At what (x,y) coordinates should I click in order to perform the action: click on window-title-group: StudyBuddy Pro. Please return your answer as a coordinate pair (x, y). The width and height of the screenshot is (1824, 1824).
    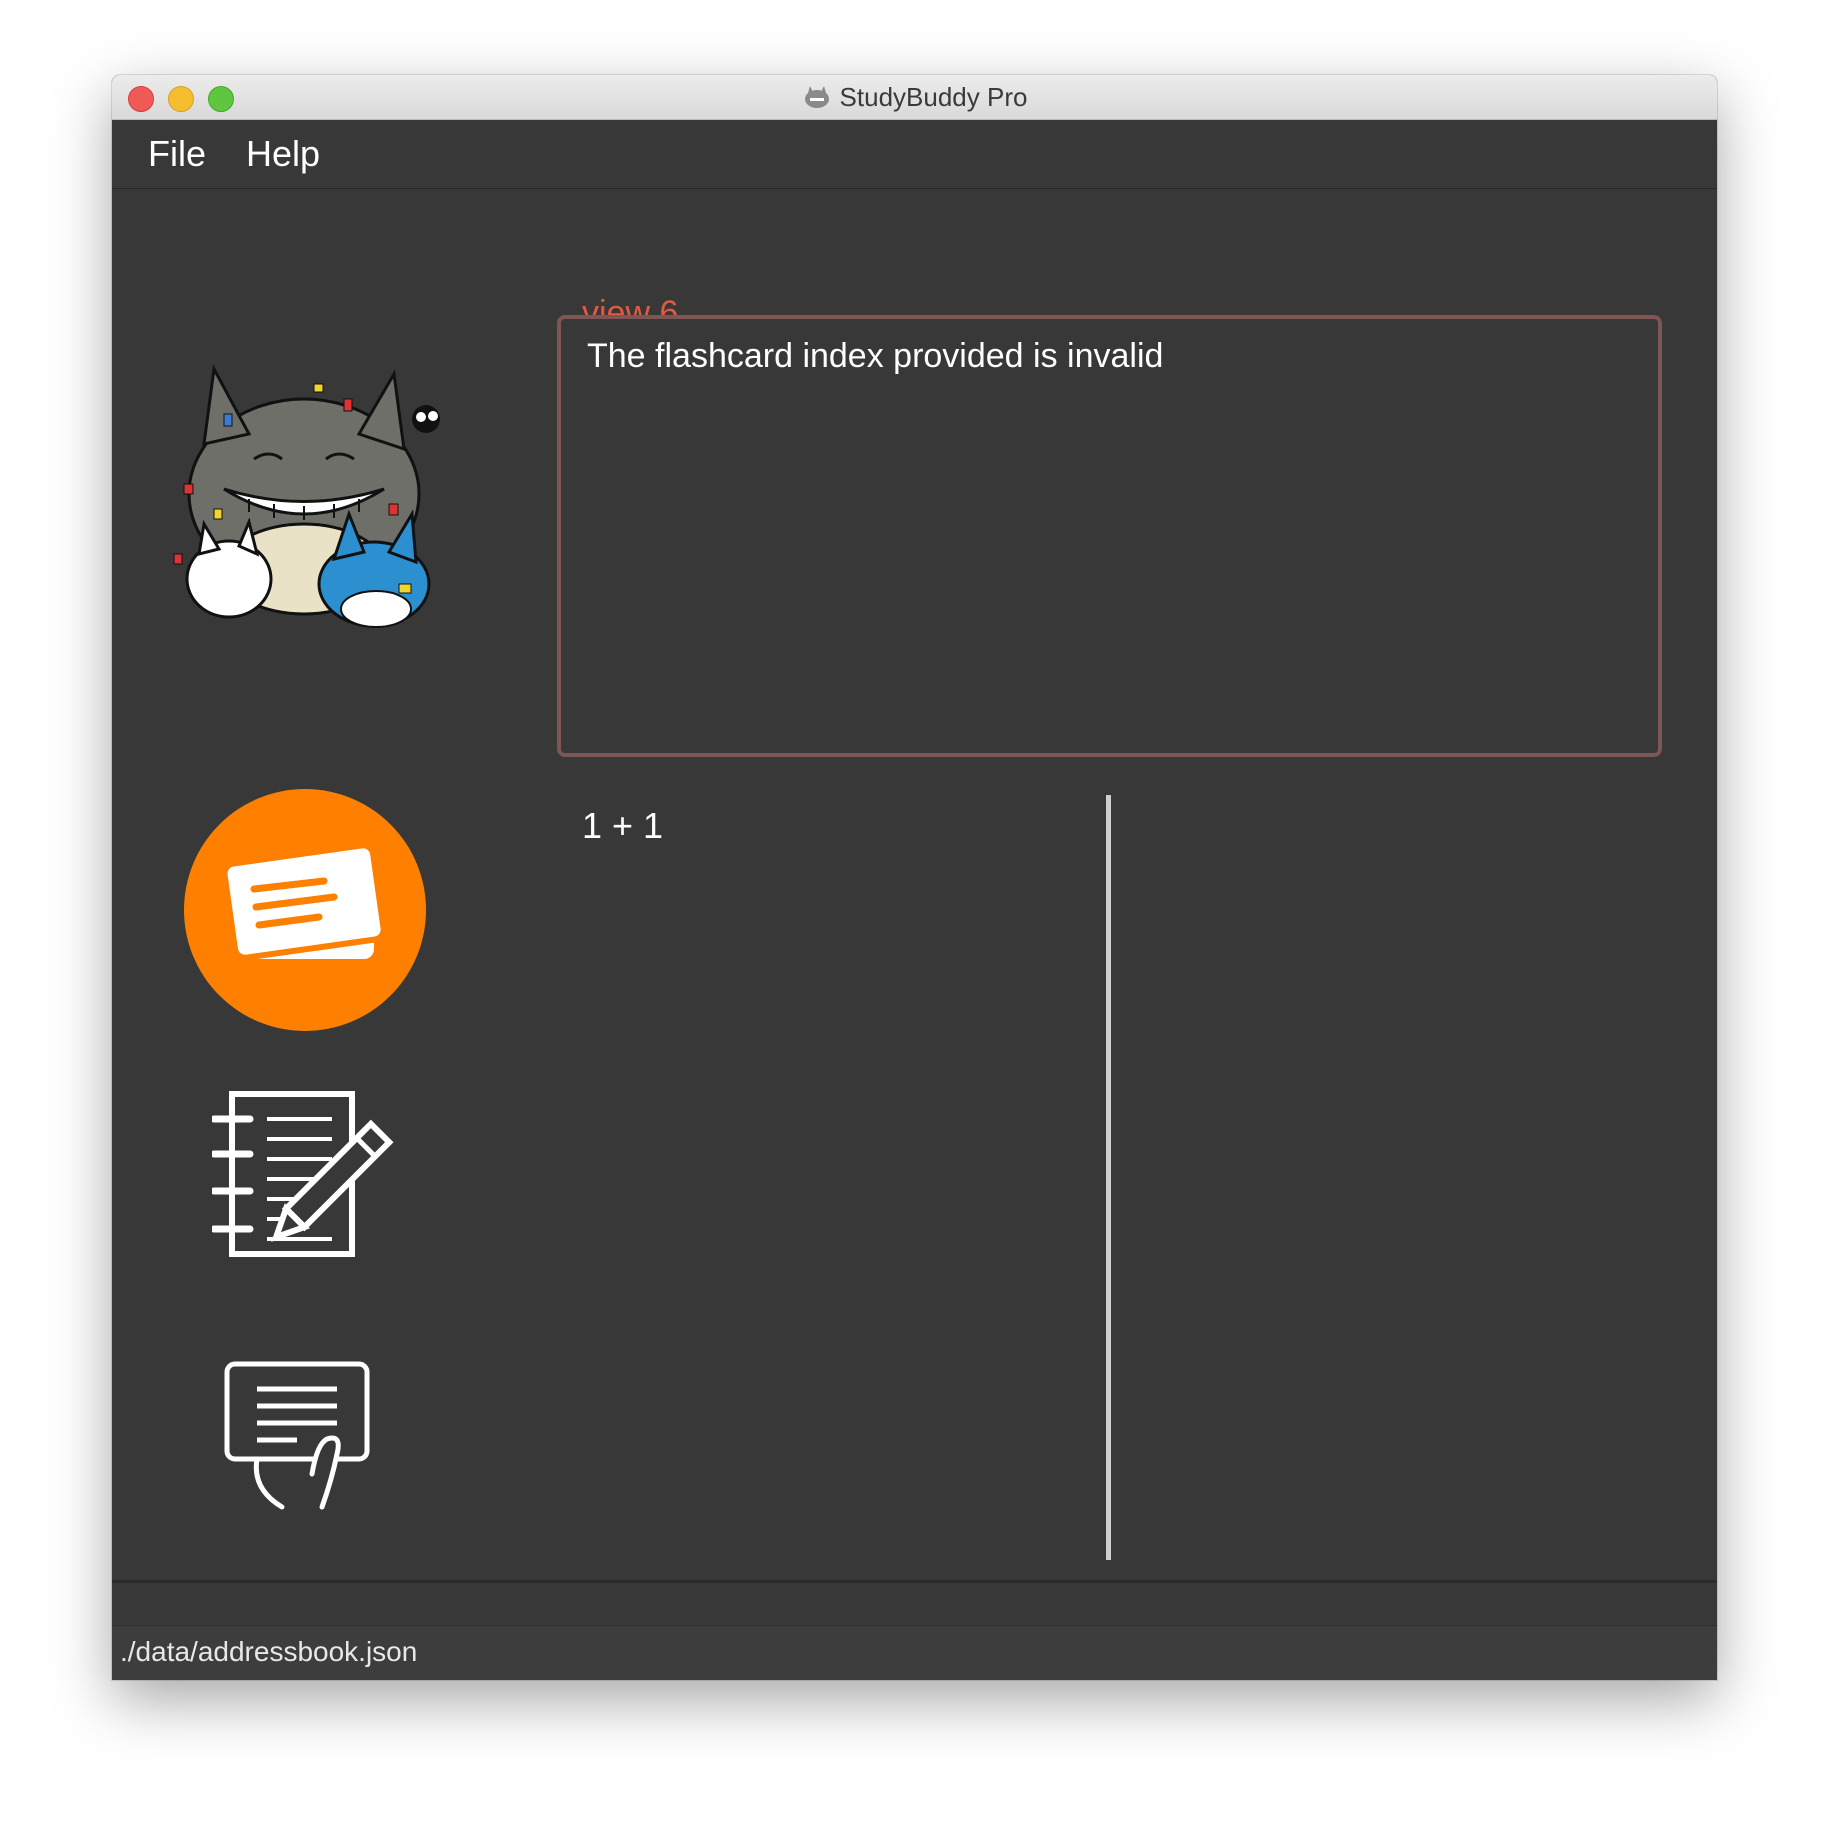
    Looking at the image, I should click on (914, 97).